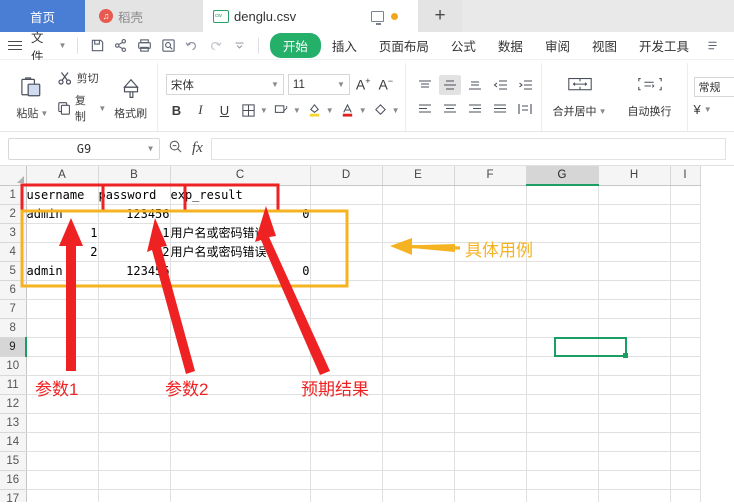 This screenshot has height=504, width=734. I want to click on wrap-text-button: 自动换行, so click(650, 97).